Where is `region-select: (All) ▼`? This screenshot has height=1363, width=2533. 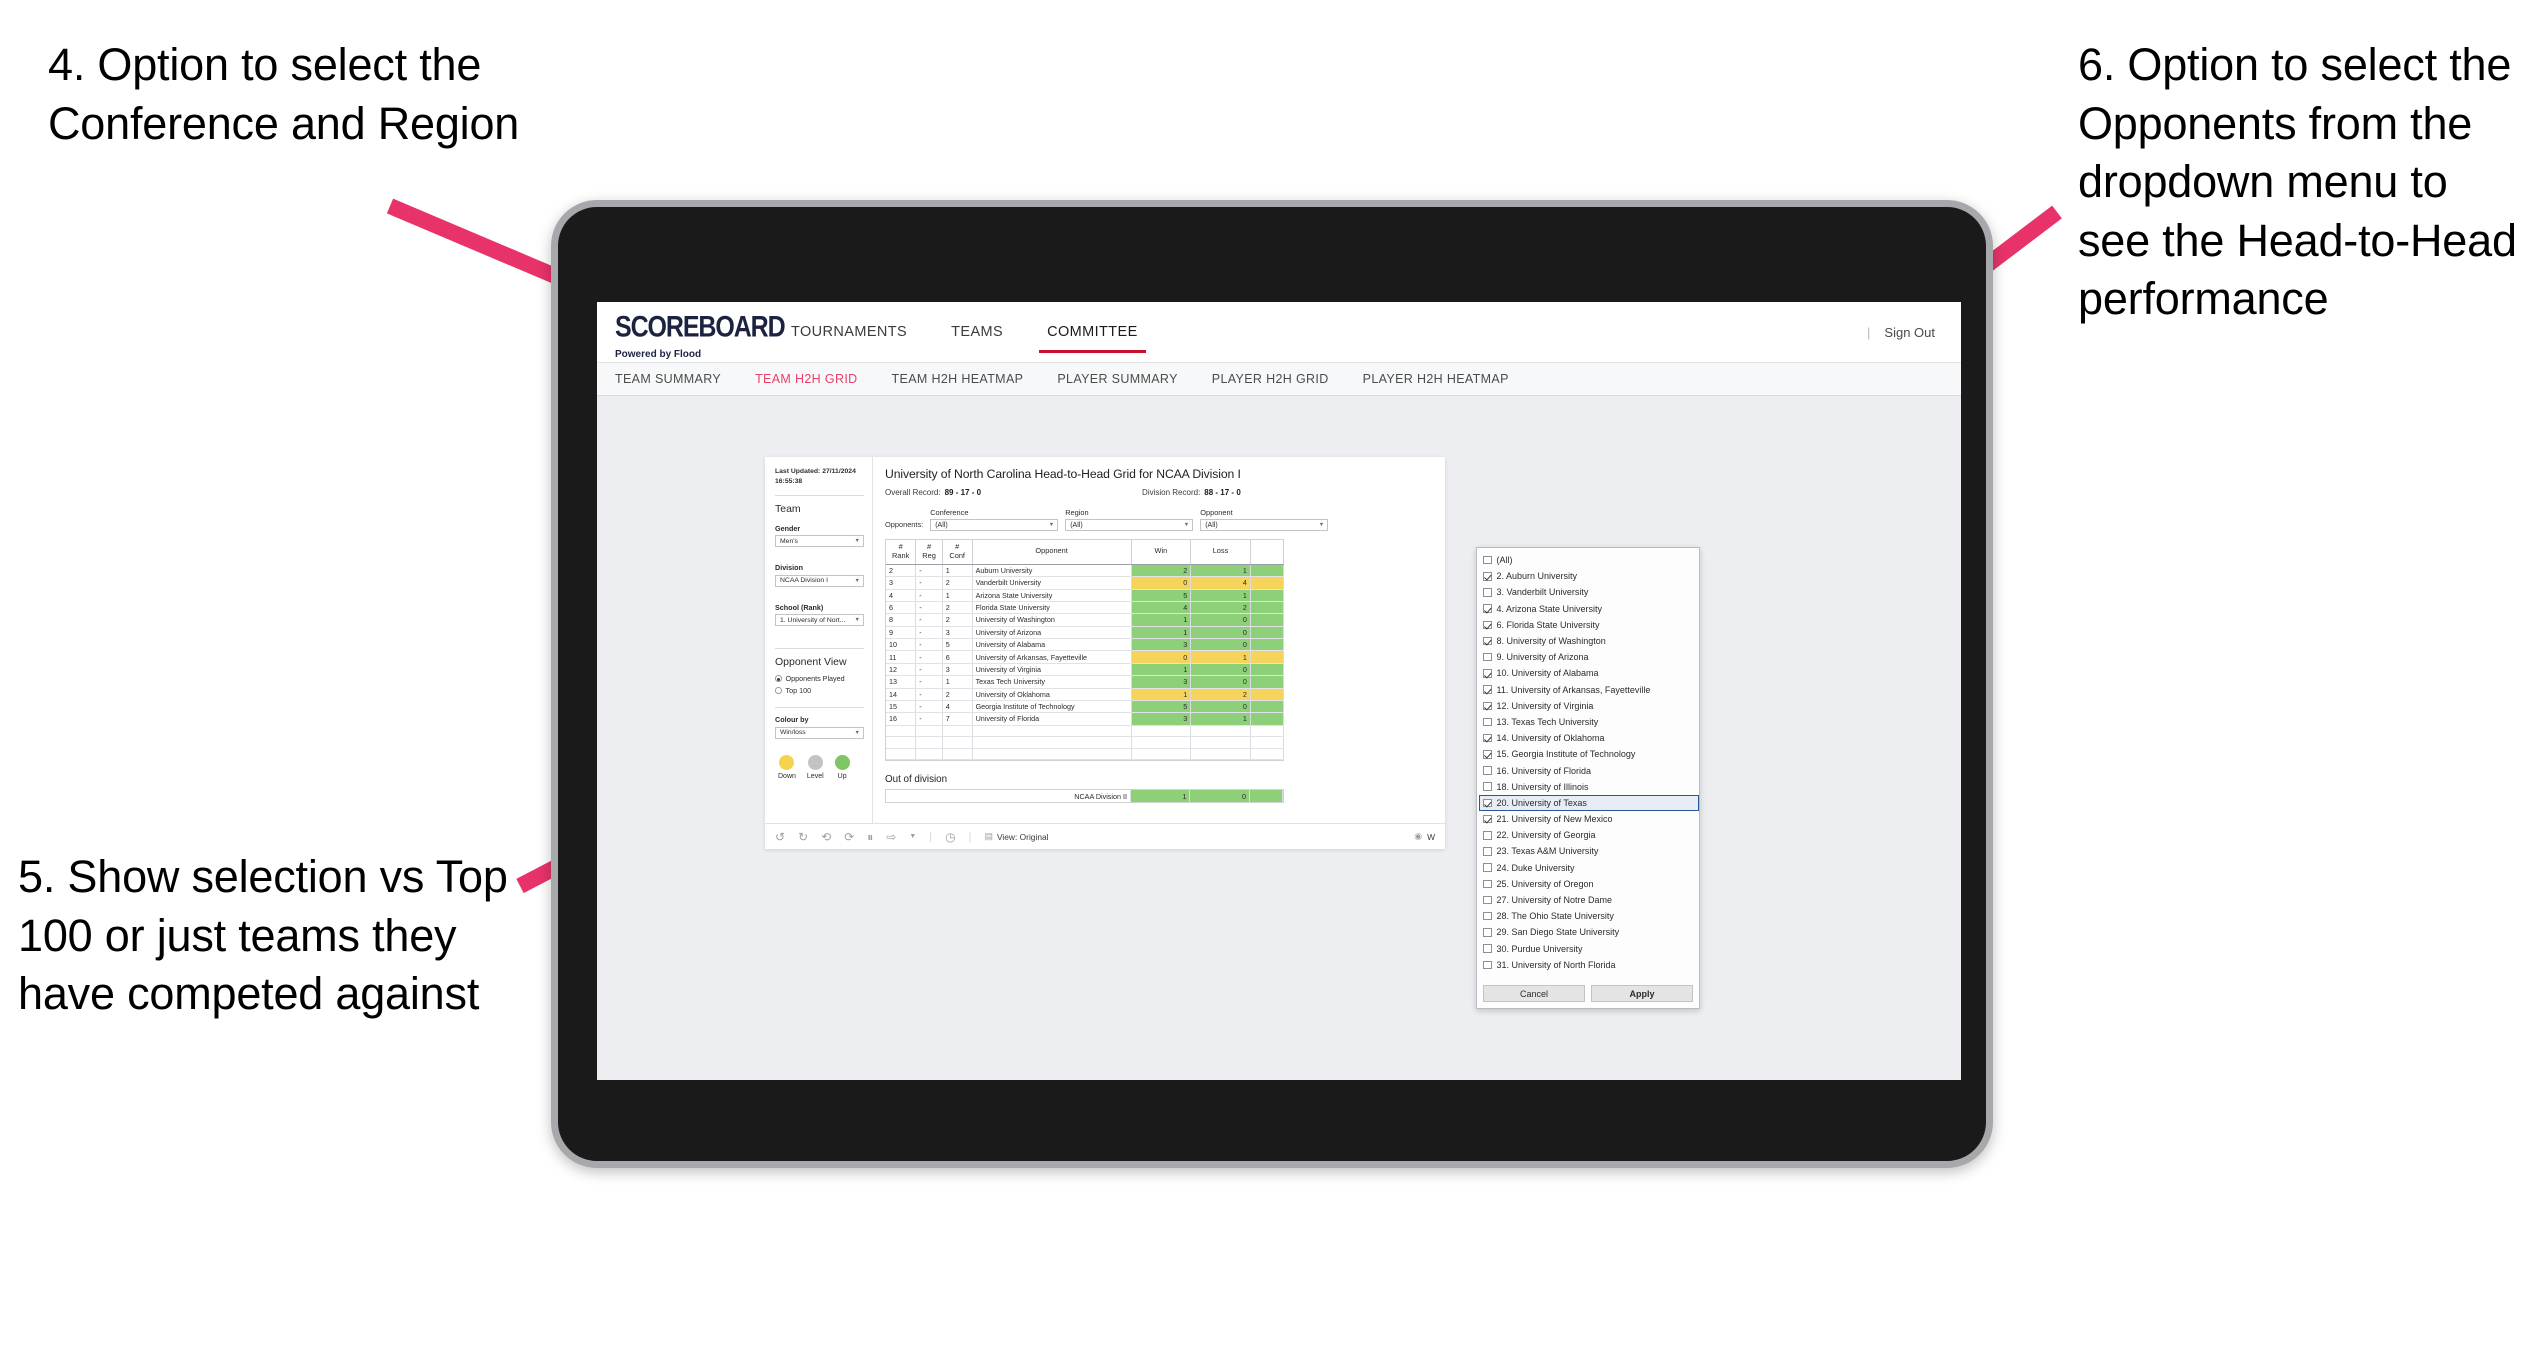
region-select: (All) ▼ is located at coordinates (1129, 525).